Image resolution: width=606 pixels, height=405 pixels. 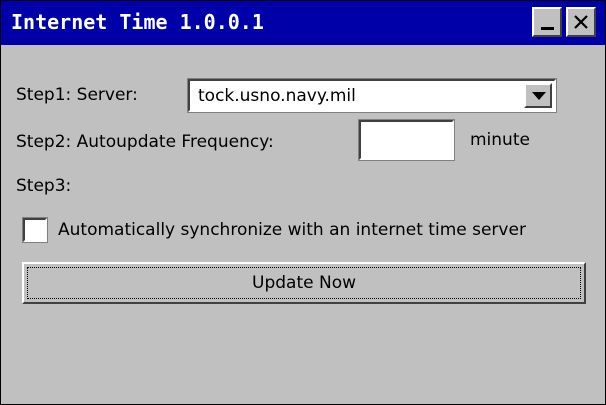 I want to click on update-now-label: Update Now, so click(x=304, y=283).